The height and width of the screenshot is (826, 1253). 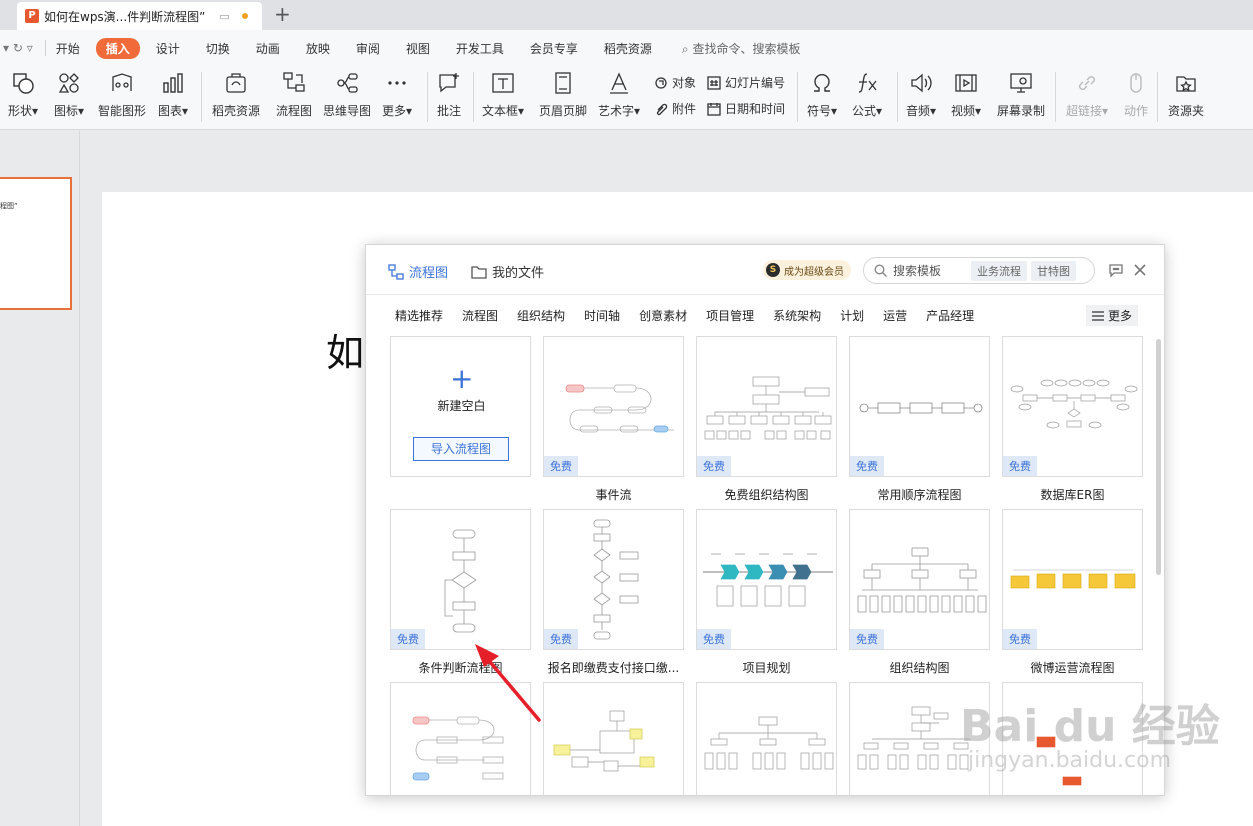 I want to click on template-name-org-chart-free: 免费组织结构图, so click(x=766, y=494).